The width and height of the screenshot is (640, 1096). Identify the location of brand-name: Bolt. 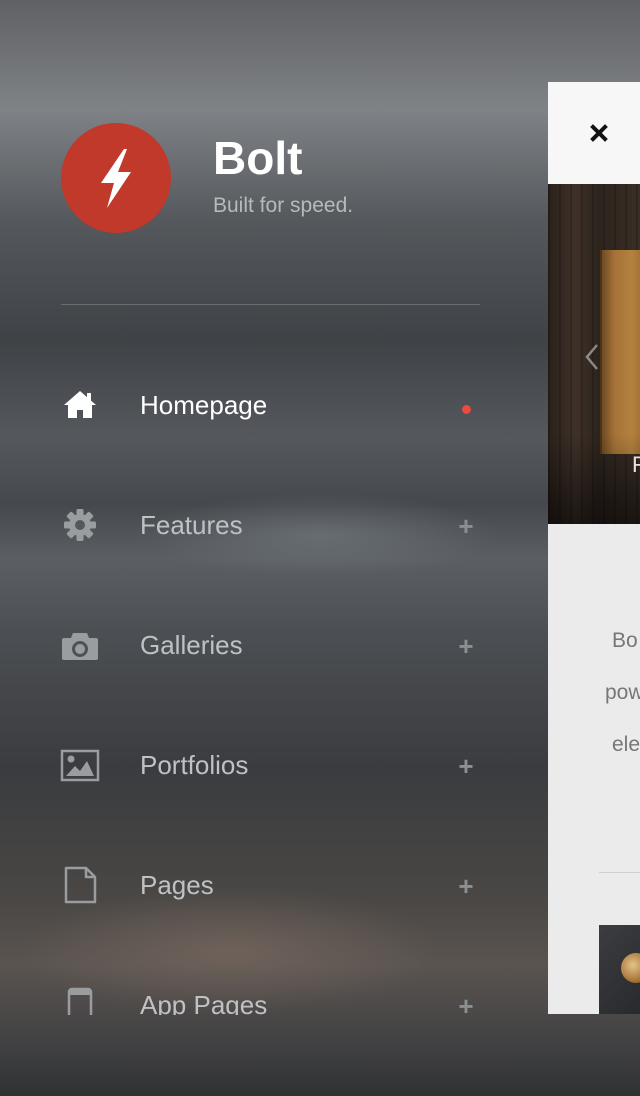
(258, 158).